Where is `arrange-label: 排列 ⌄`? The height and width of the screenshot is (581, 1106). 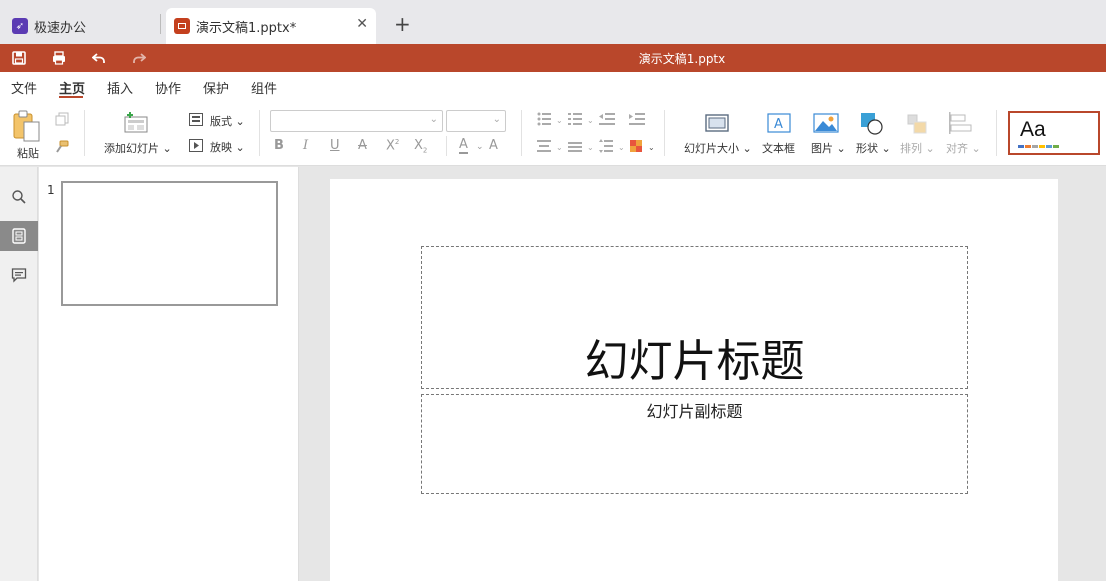 arrange-label: 排列 ⌄ is located at coordinates (917, 148).